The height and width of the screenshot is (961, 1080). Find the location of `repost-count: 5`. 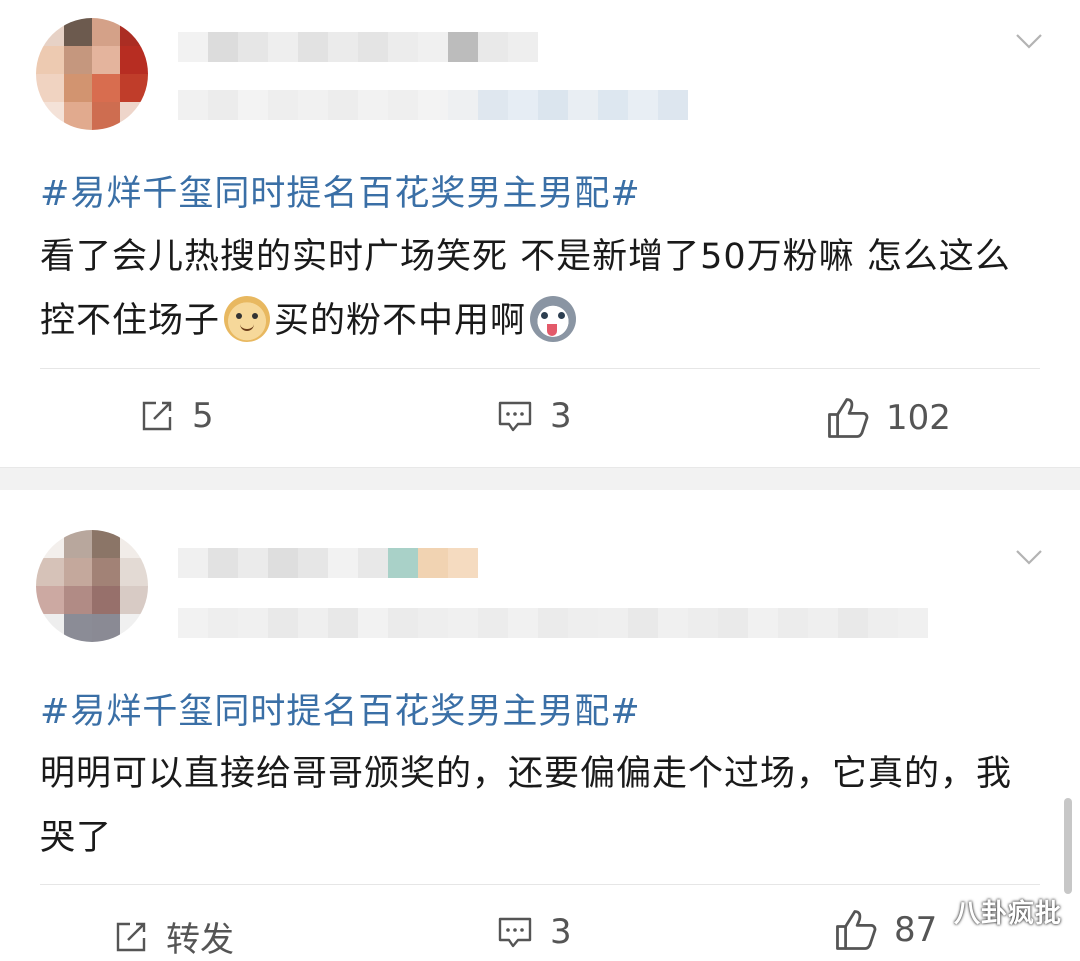

repost-count: 5 is located at coordinates (203, 416).